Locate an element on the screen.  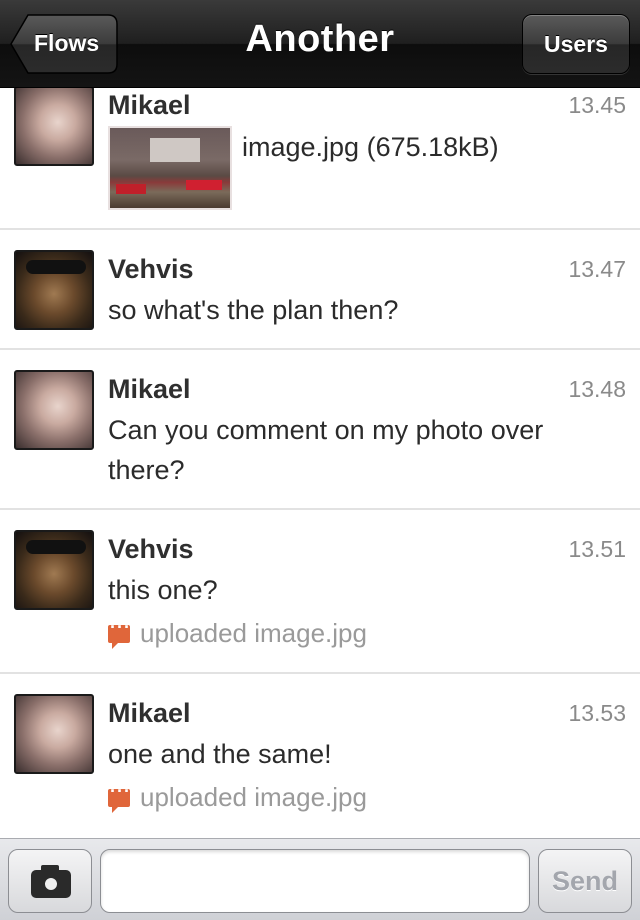
message-input is located at coordinates (315, 881).